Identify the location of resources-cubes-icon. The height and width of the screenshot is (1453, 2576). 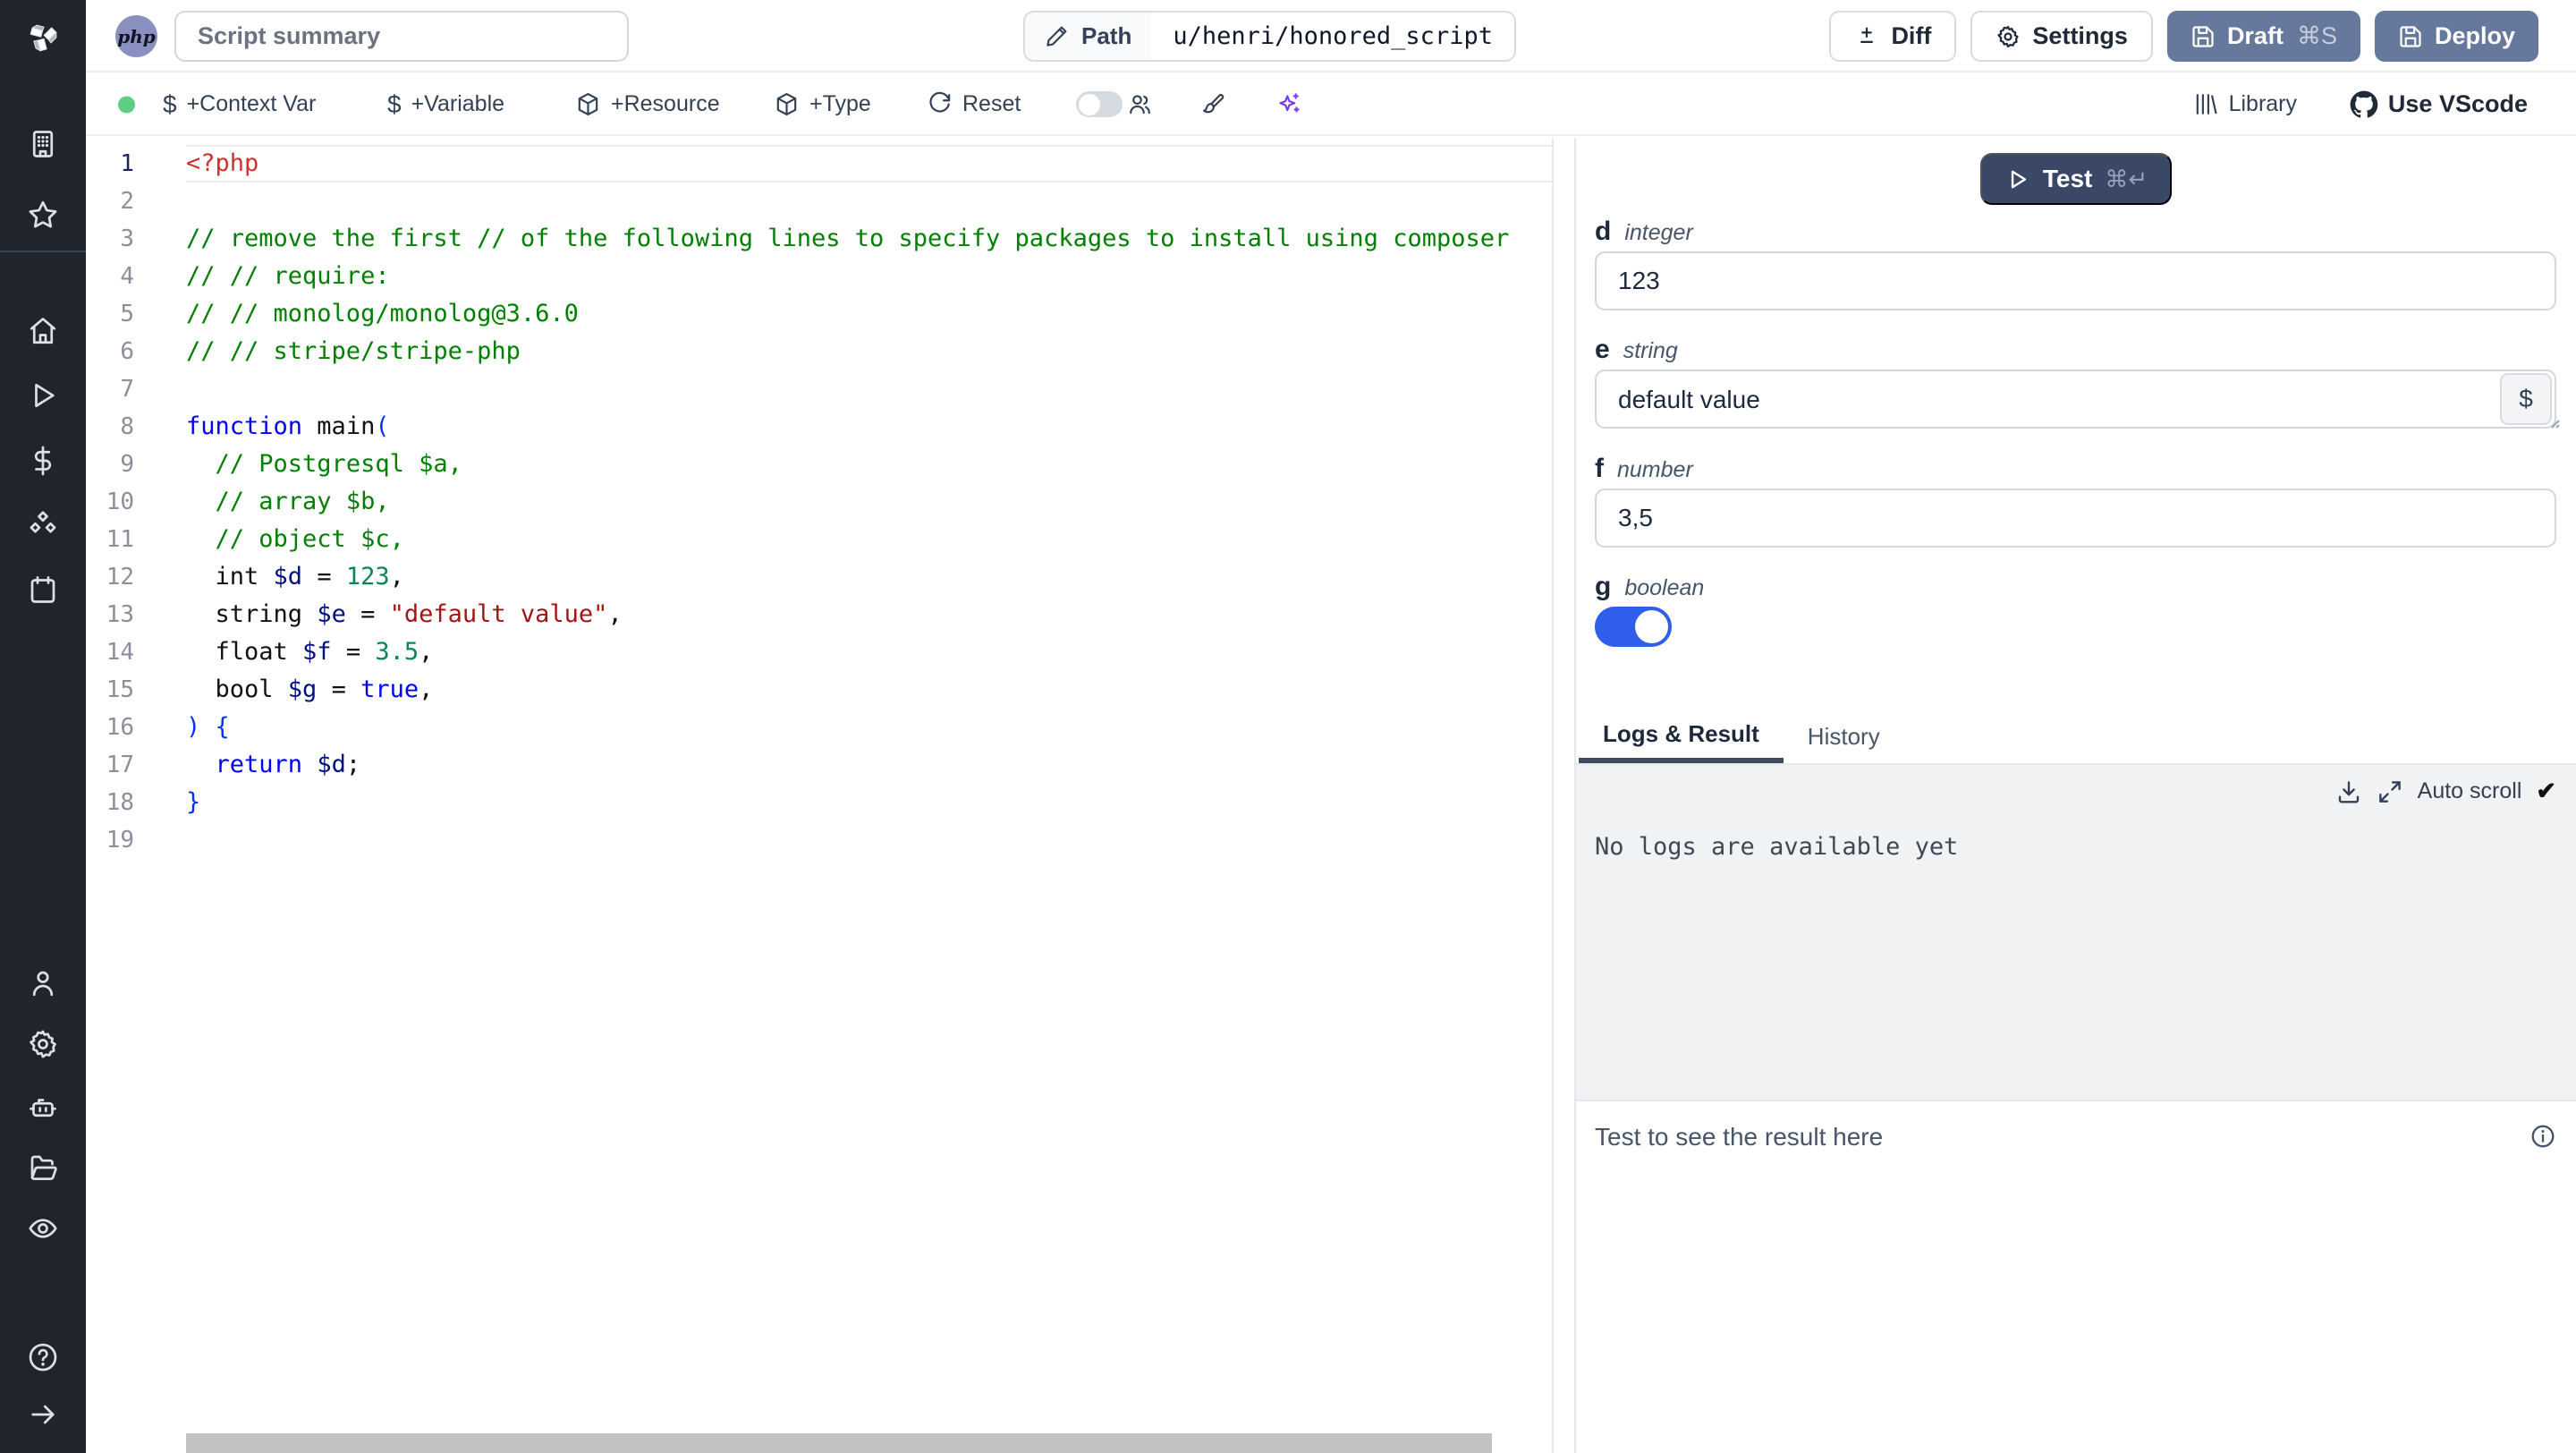
(43, 525).